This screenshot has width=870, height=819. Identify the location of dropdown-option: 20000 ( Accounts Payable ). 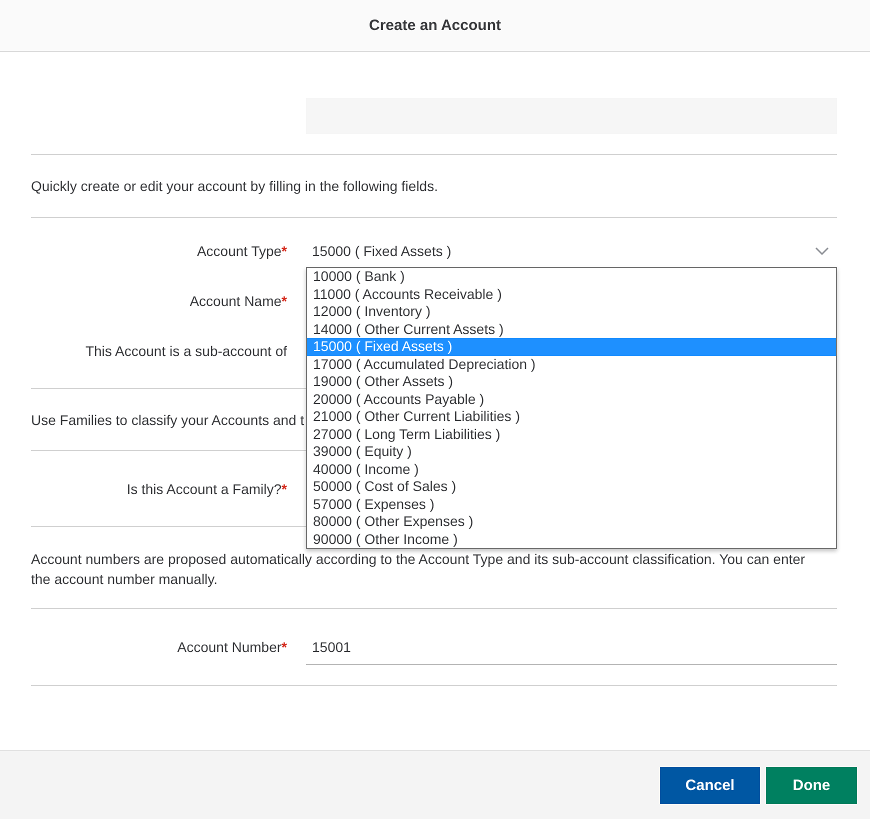
(571, 399).